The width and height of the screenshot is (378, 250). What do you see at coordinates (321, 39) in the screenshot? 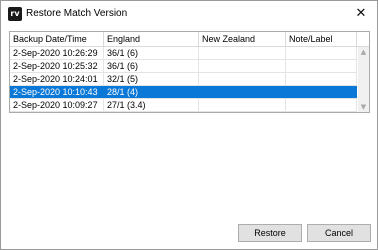
I see `column-header-note-label: Note/Label` at bounding box center [321, 39].